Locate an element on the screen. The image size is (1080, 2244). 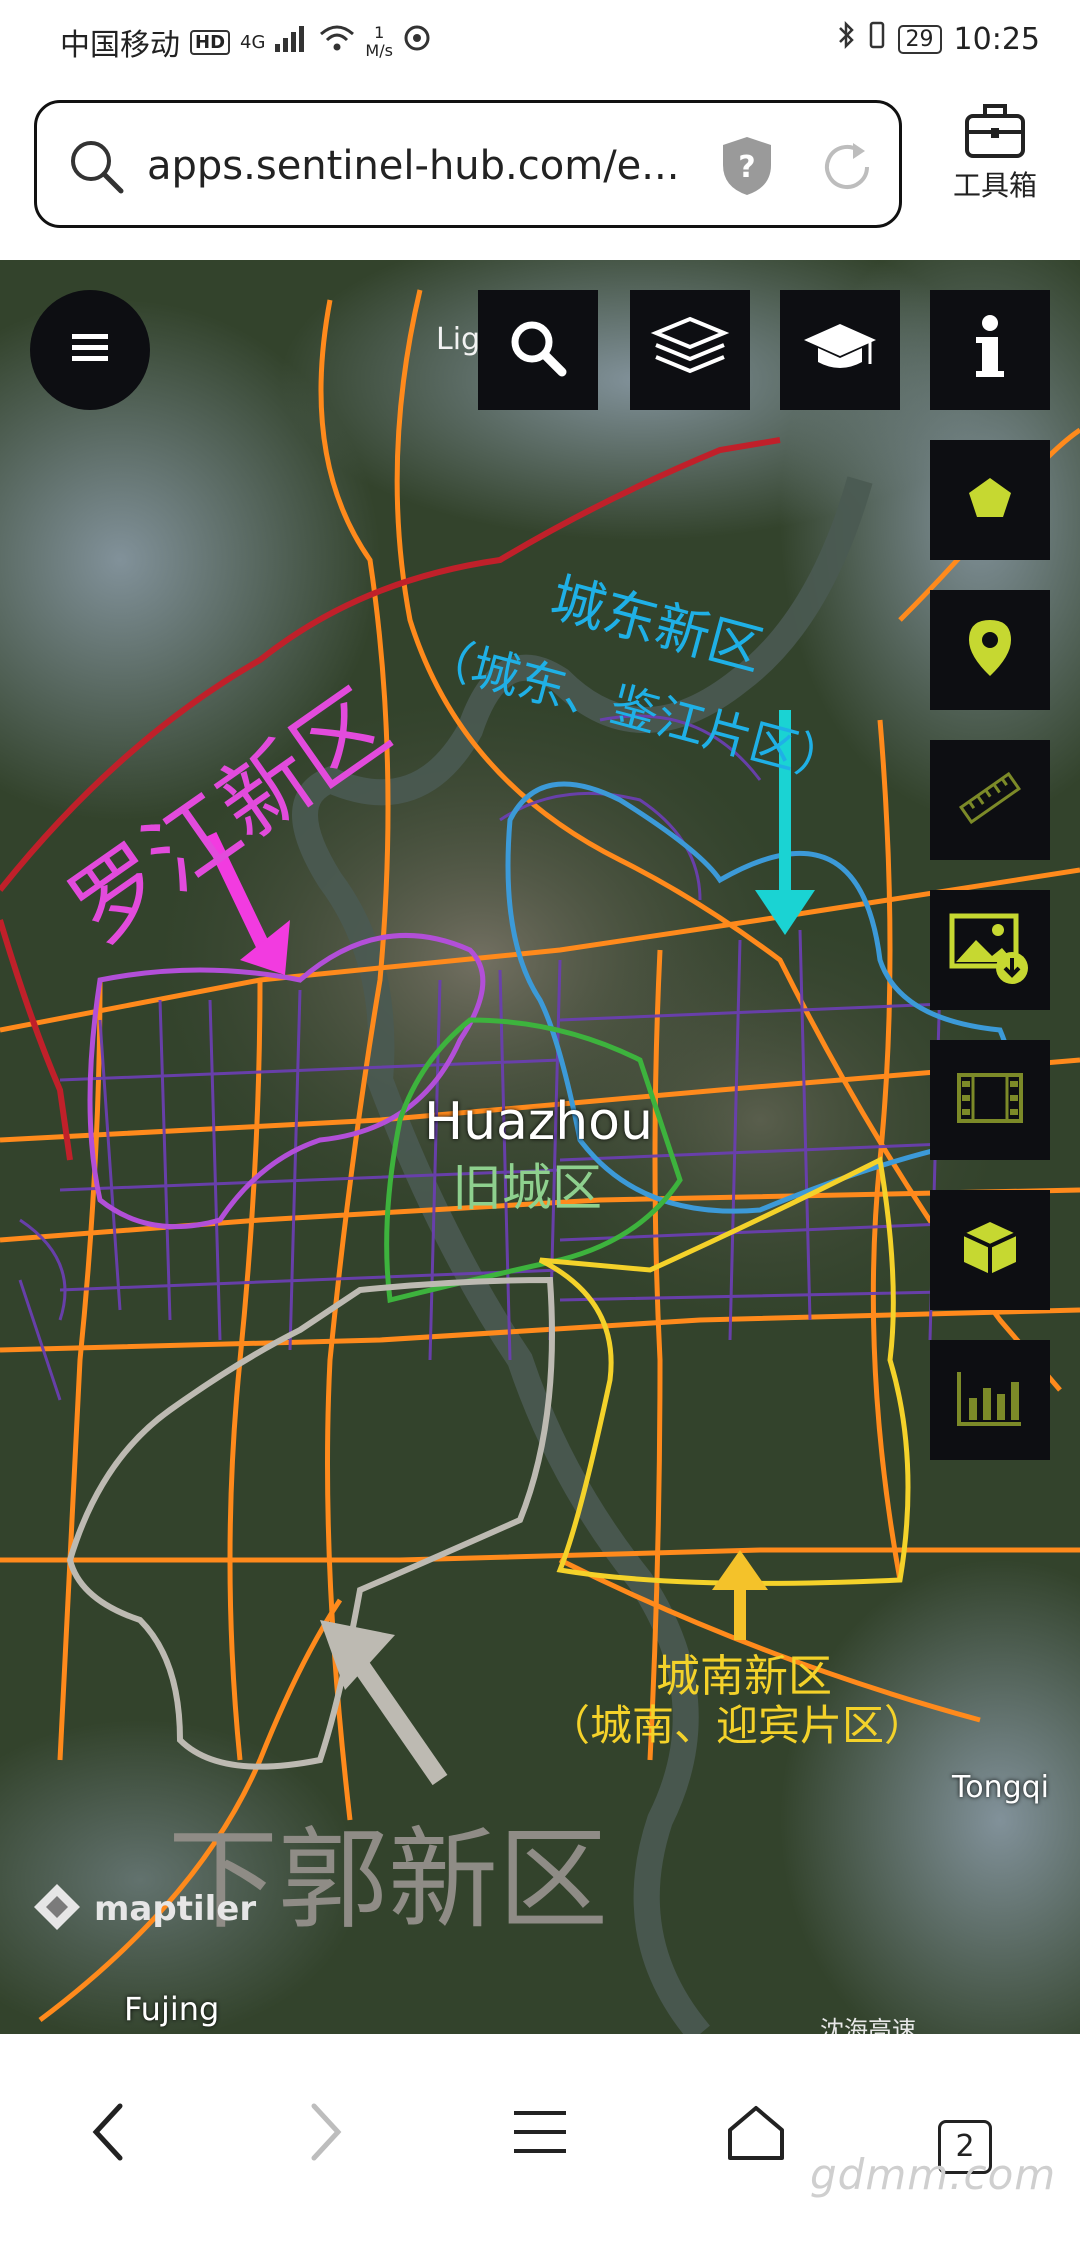
clock: 10:25 is located at coordinates (996, 39).